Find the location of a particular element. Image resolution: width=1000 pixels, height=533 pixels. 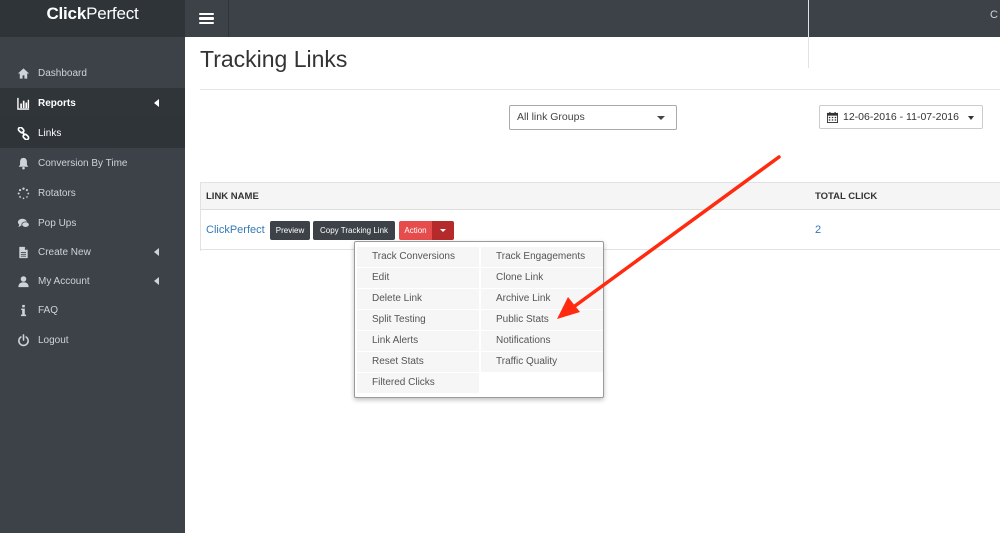

sidebar-item-reports: Reports is located at coordinates (92, 103).